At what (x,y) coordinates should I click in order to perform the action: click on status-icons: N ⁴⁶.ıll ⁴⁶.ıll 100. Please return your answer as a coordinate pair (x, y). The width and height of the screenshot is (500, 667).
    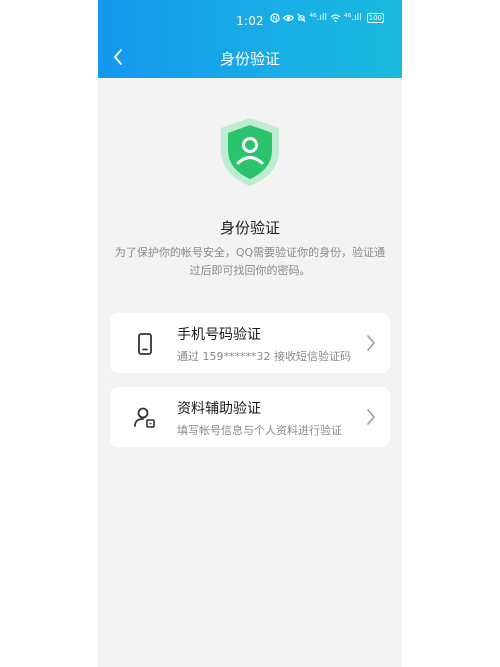
    Looking at the image, I should click on (327, 18).